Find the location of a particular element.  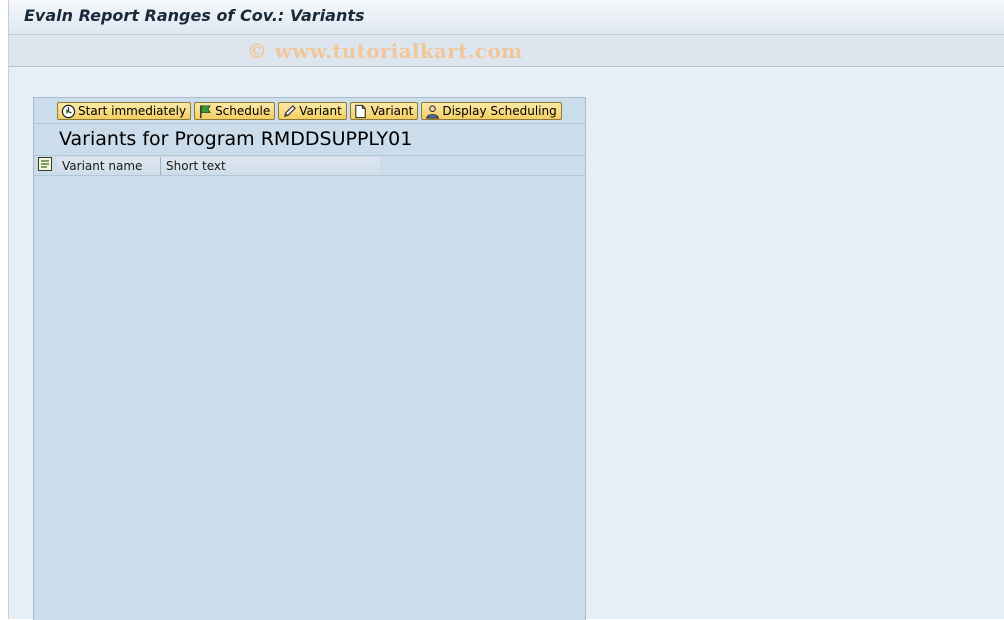

person-schedule-icon is located at coordinates (432, 111).